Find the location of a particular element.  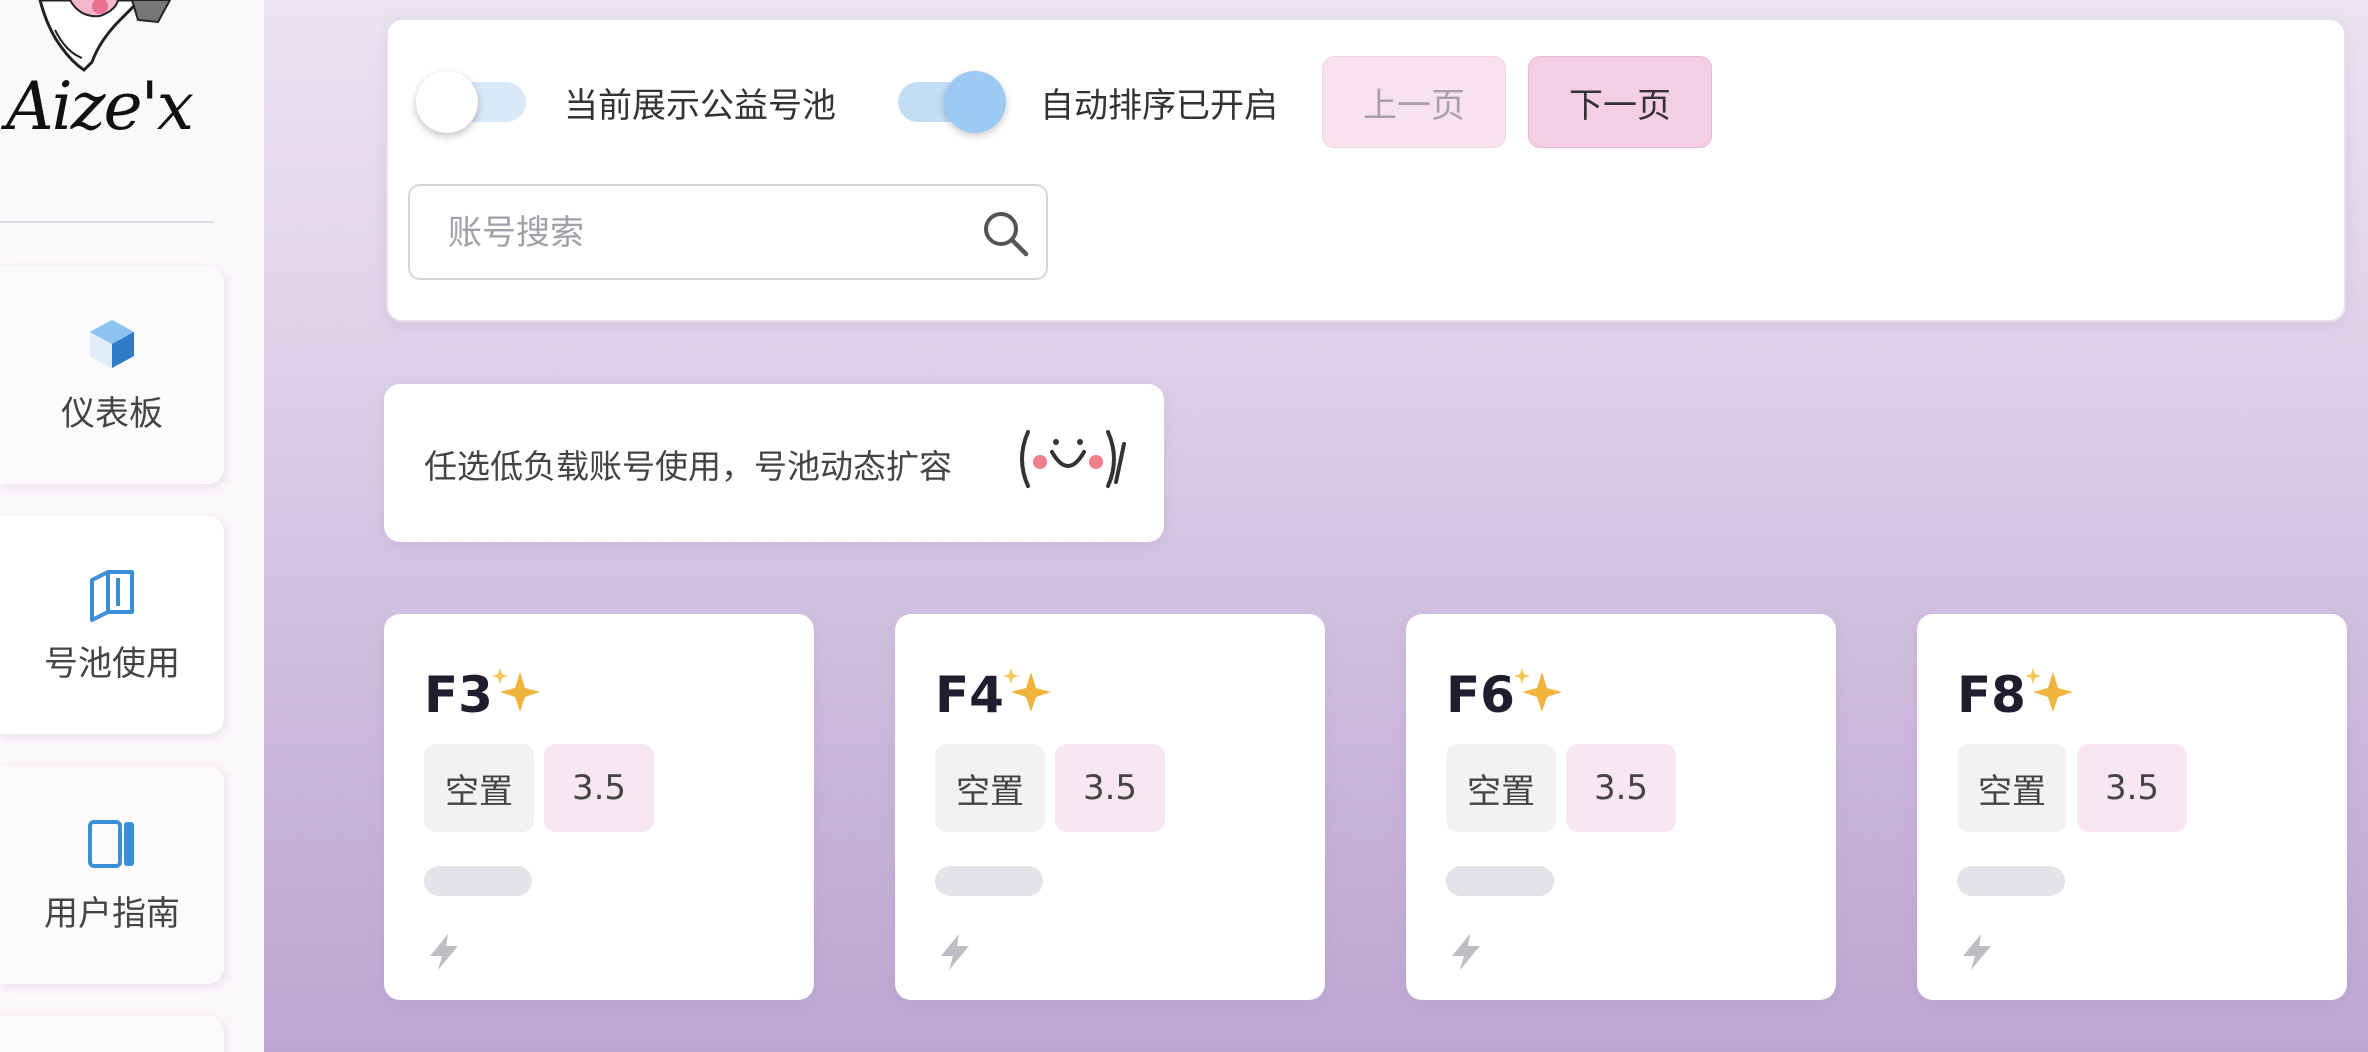

search-input is located at coordinates (698, 233).